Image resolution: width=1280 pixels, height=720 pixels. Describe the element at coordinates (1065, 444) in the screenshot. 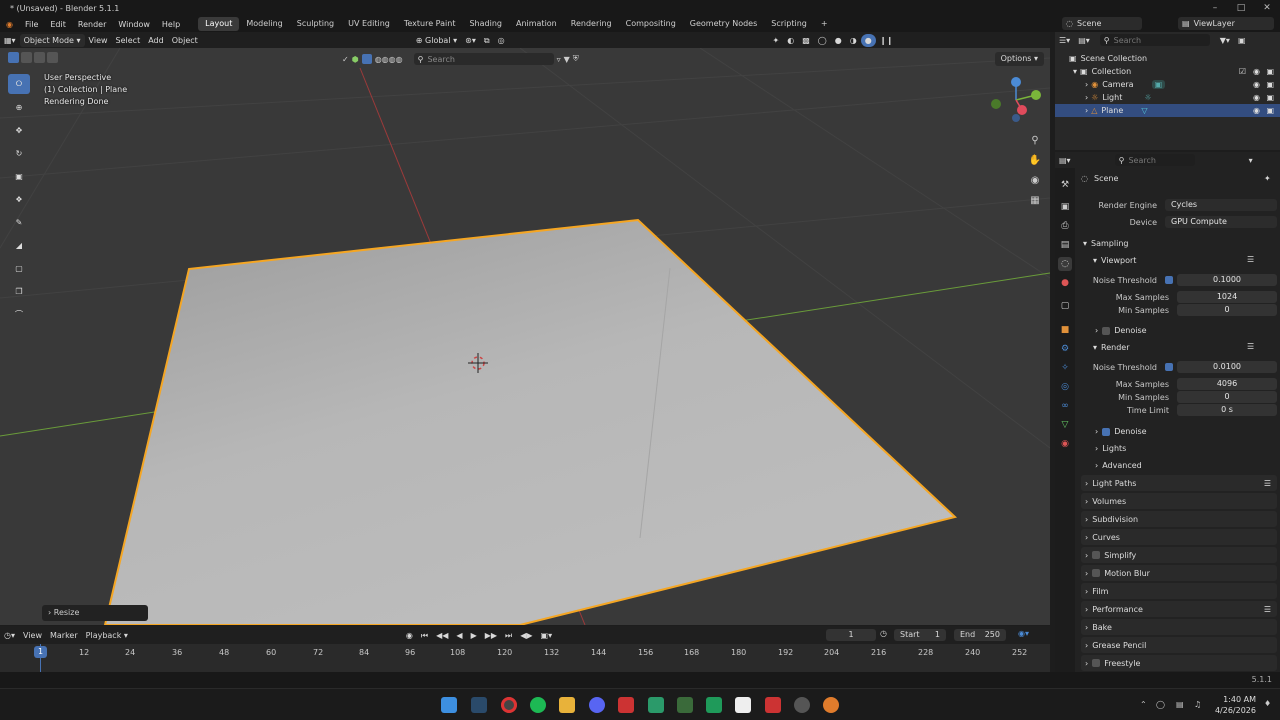

I see `material-tab-icon: ◉` at that location.